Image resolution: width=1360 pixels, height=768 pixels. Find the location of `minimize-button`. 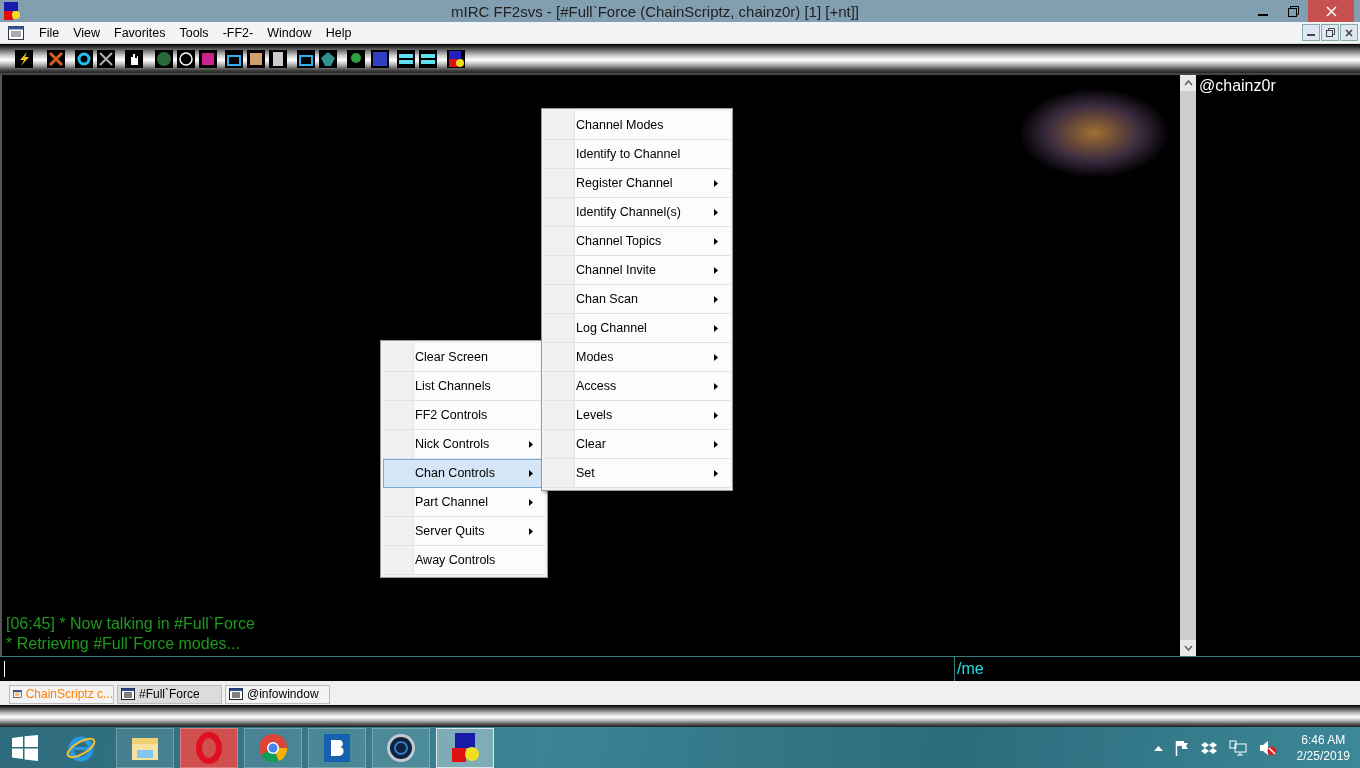

minimize-button is located at coordinates (1311, 32).